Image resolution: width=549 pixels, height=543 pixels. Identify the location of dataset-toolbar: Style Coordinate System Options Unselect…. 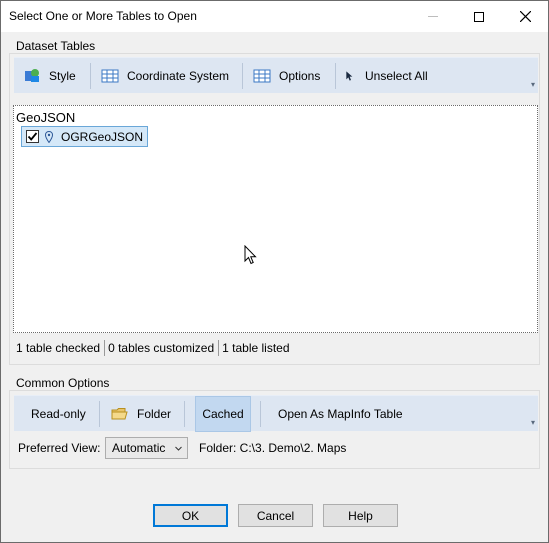
(276, 75).